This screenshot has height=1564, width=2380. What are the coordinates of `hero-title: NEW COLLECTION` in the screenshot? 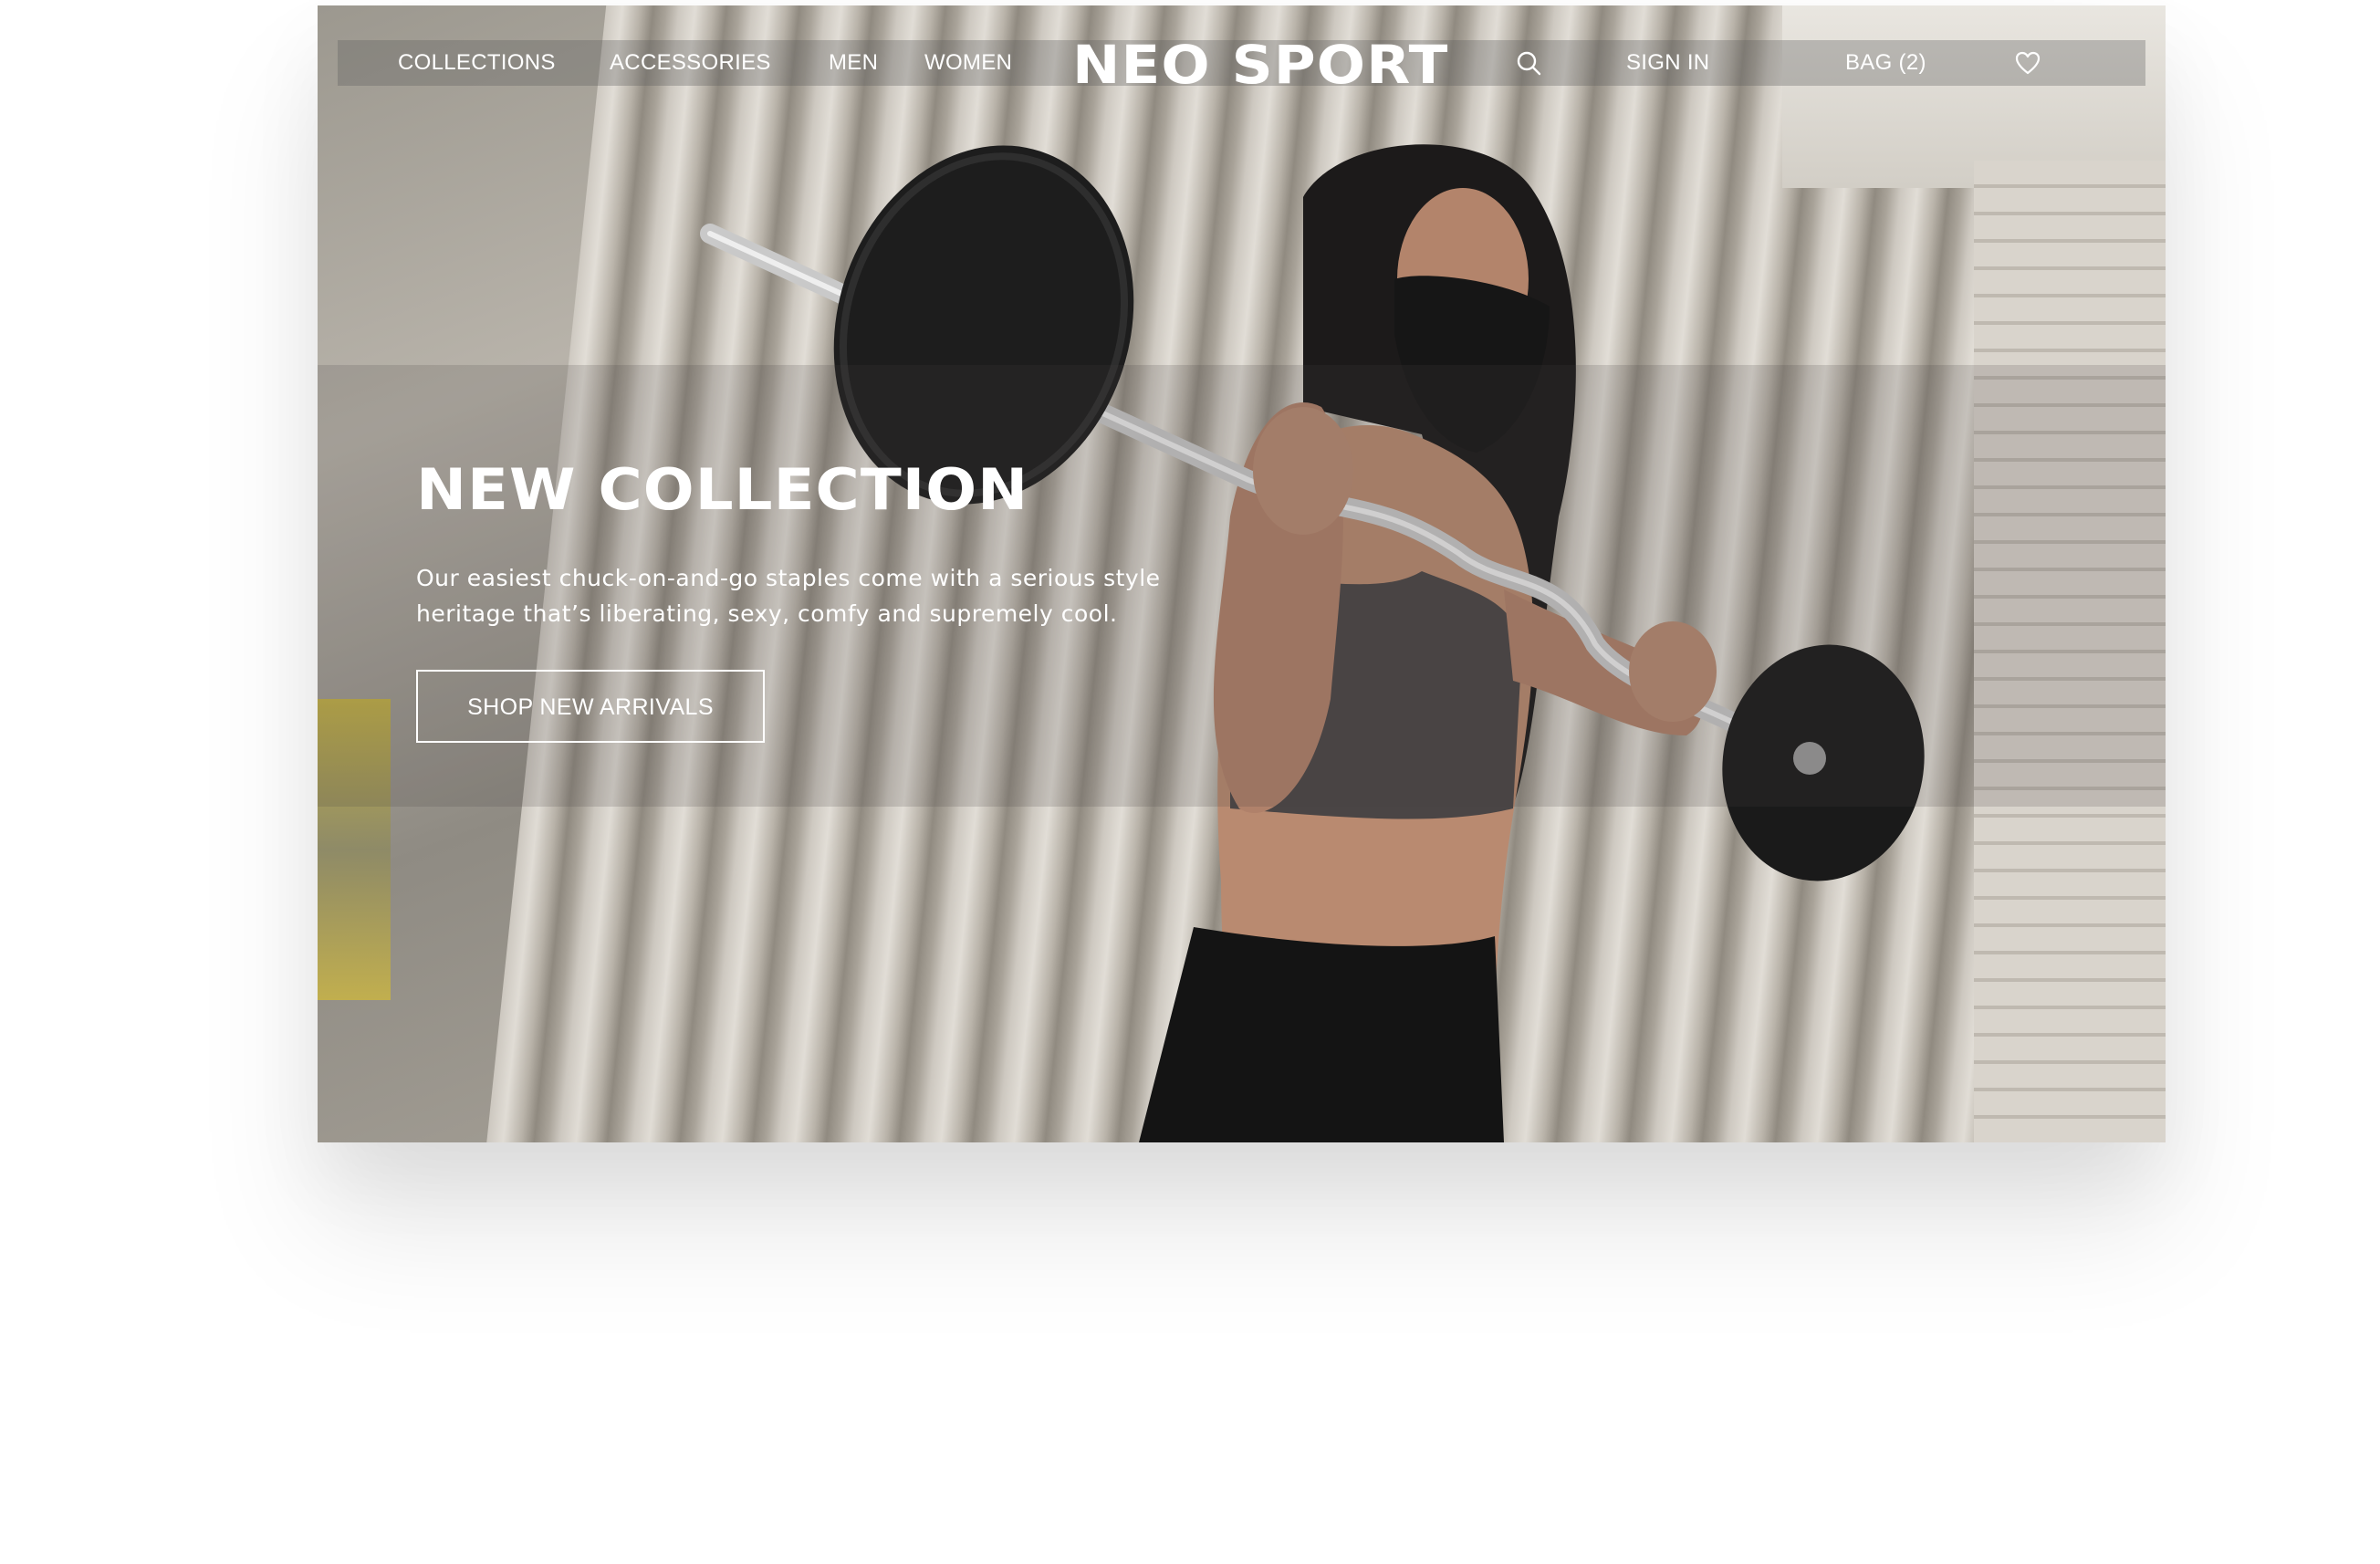 It's located at (722, 489).